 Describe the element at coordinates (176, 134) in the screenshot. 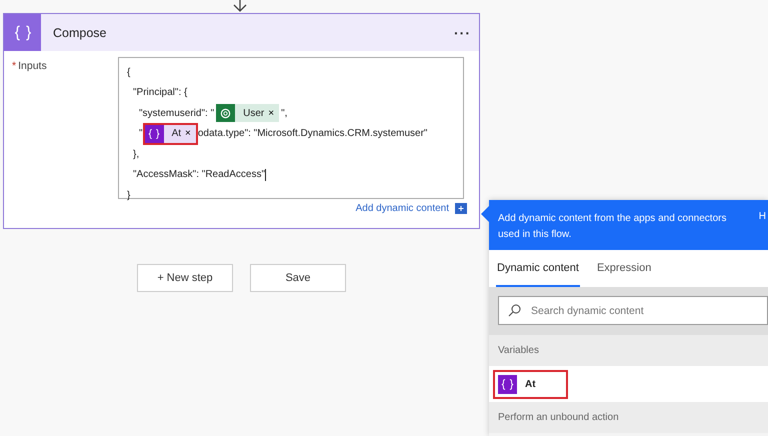

I see `token-label: At` at that location.